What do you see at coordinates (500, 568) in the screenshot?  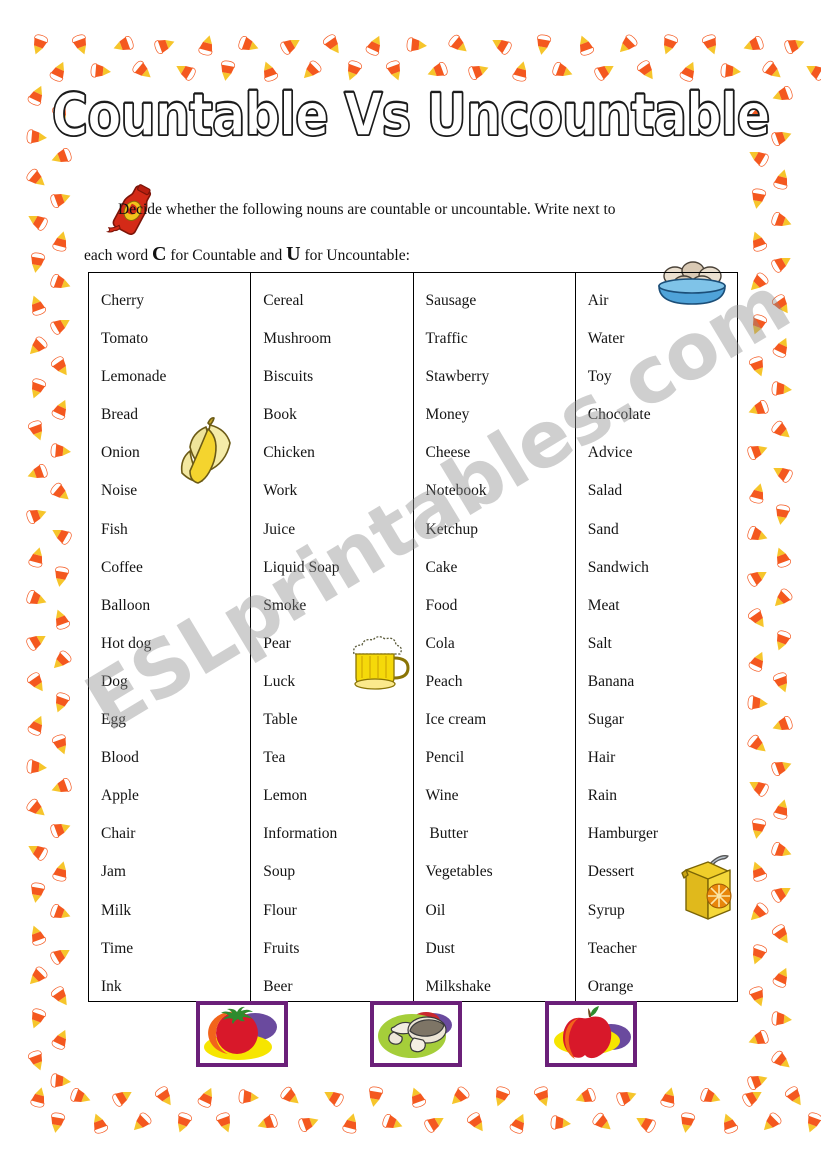 I see `word-item: Cake` at bounding box center [500, 568].